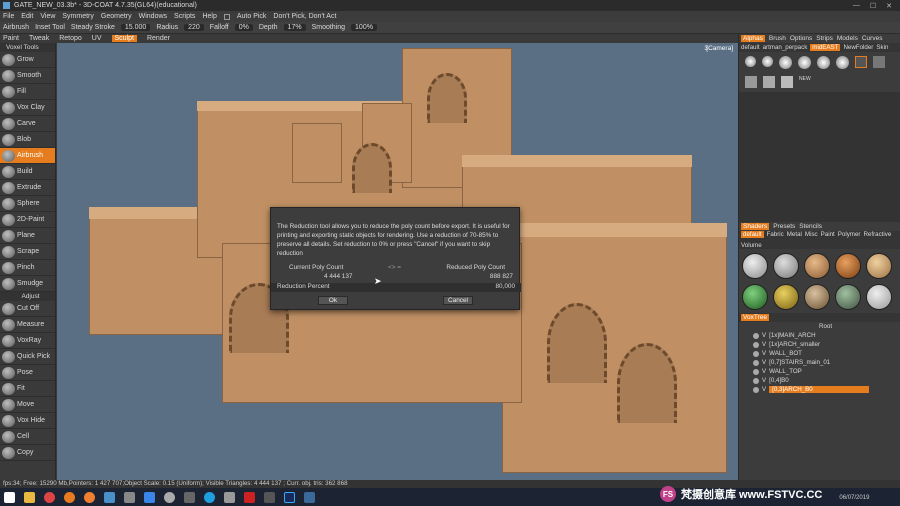 The height and width of the screenshot is (506, 900). What do you see at coordinates (27, 16) in the screenshot?
I see `menu-edit: Edit` at bounding box center [27, 16].